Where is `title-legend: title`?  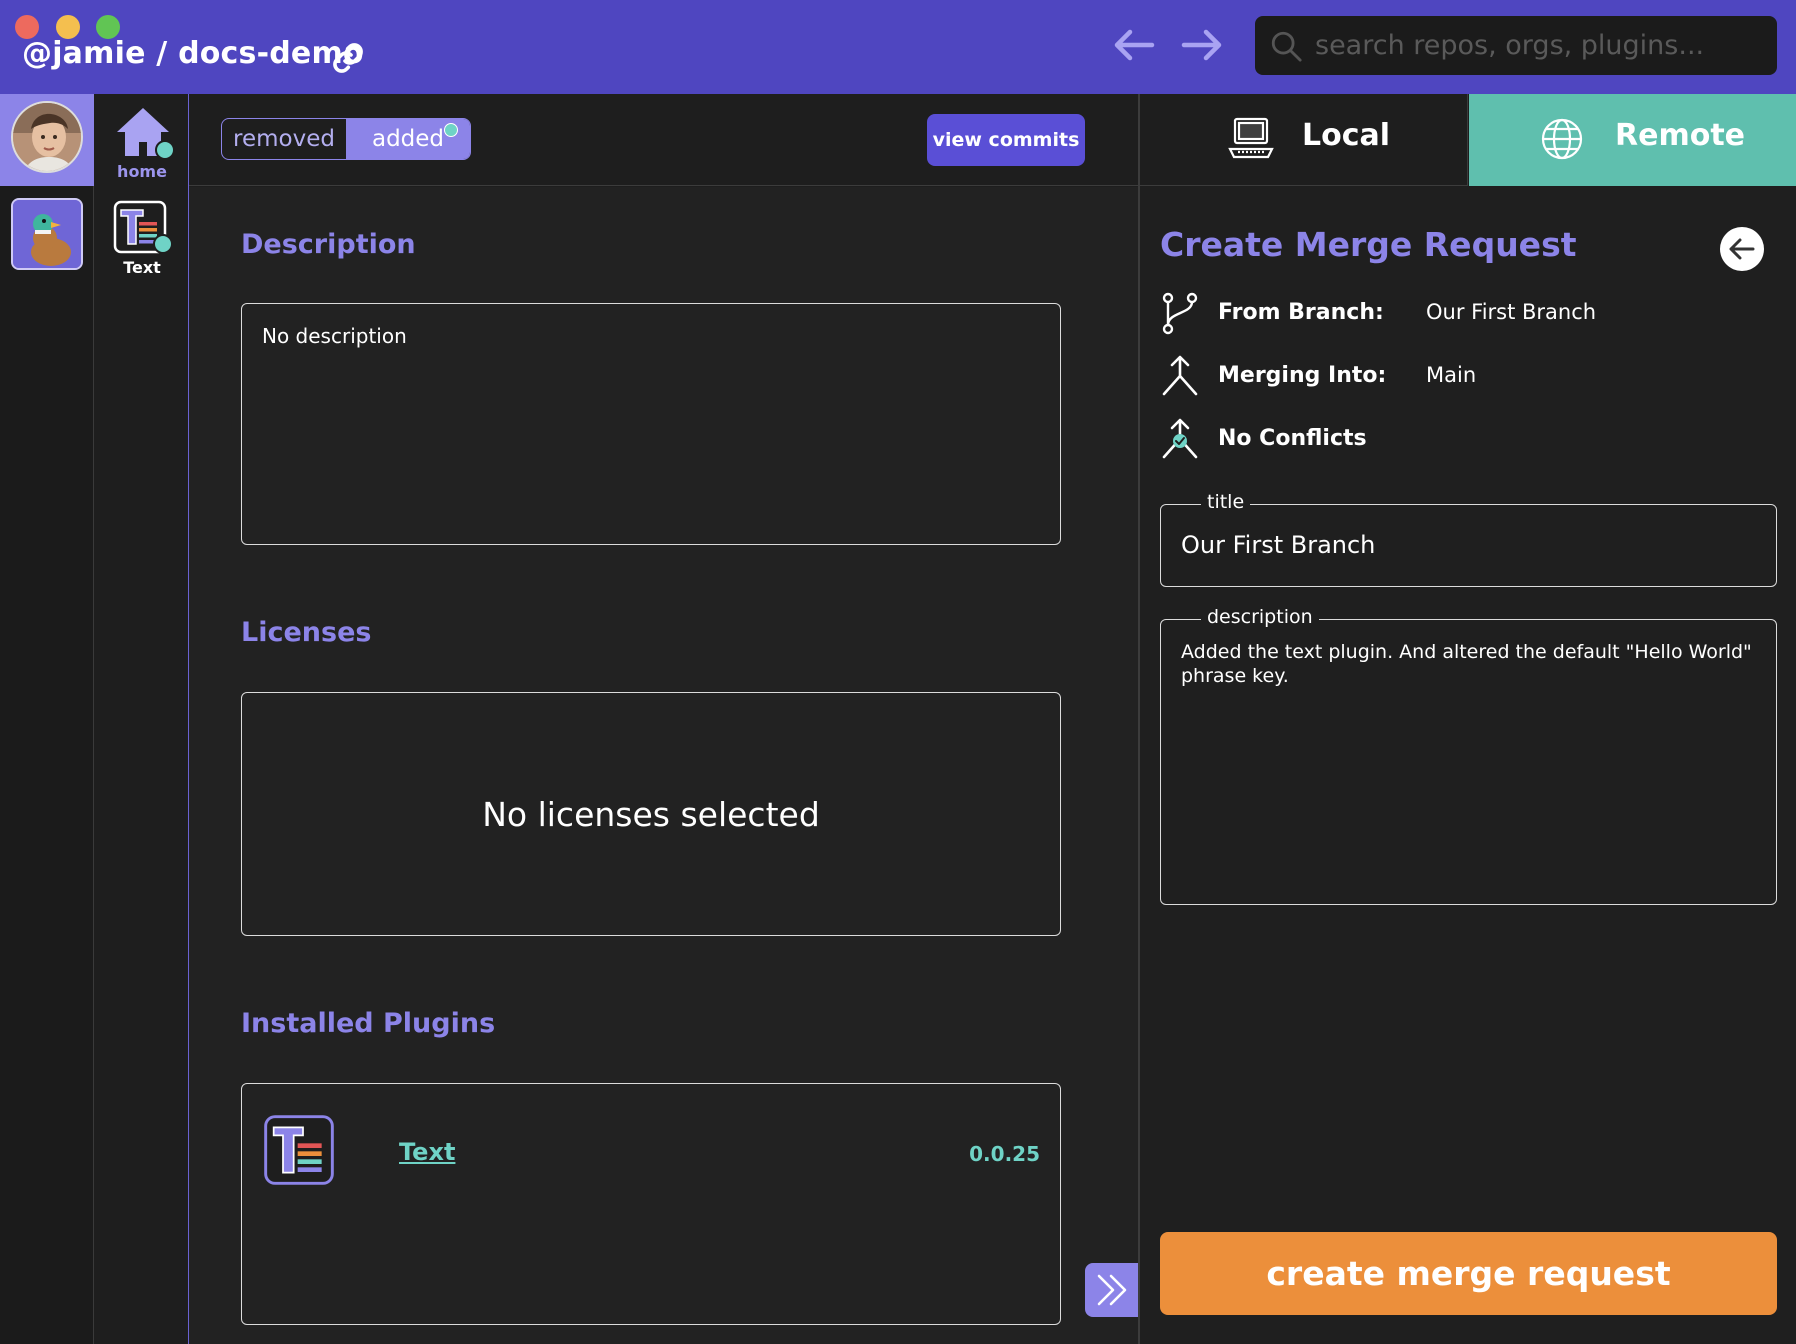
title-legend: title is located at coordinates (1226, 502).